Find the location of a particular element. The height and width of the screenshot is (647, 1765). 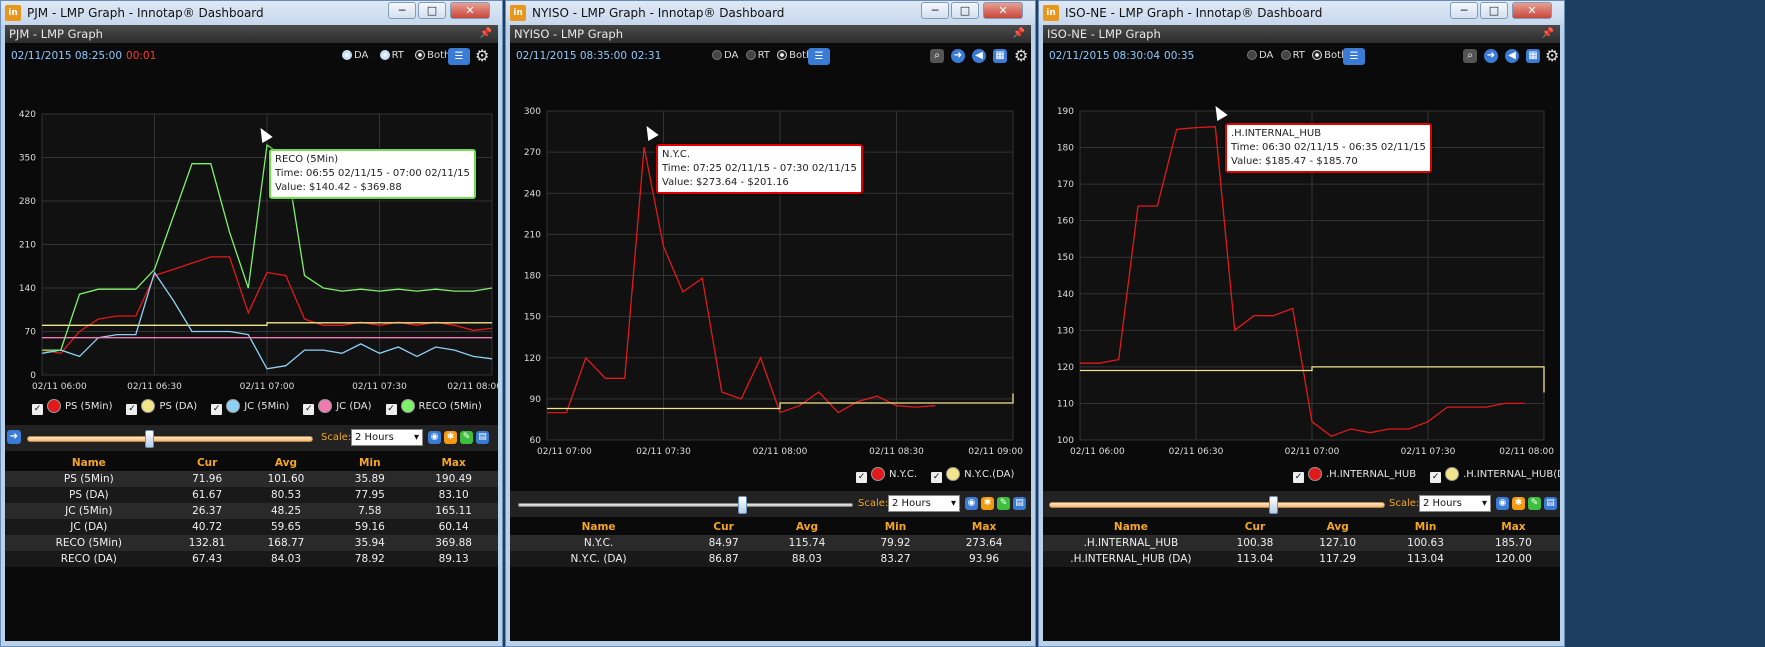

table-row: PS (DA) 61.67 80.53 77.95 83.10 is located at coordinates (251, 495).